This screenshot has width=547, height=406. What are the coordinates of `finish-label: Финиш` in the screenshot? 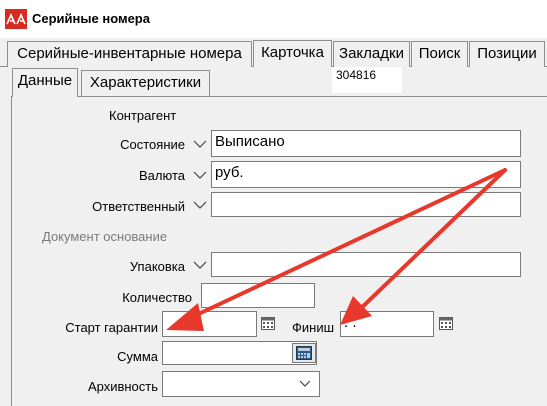 It's located at (313, 327).